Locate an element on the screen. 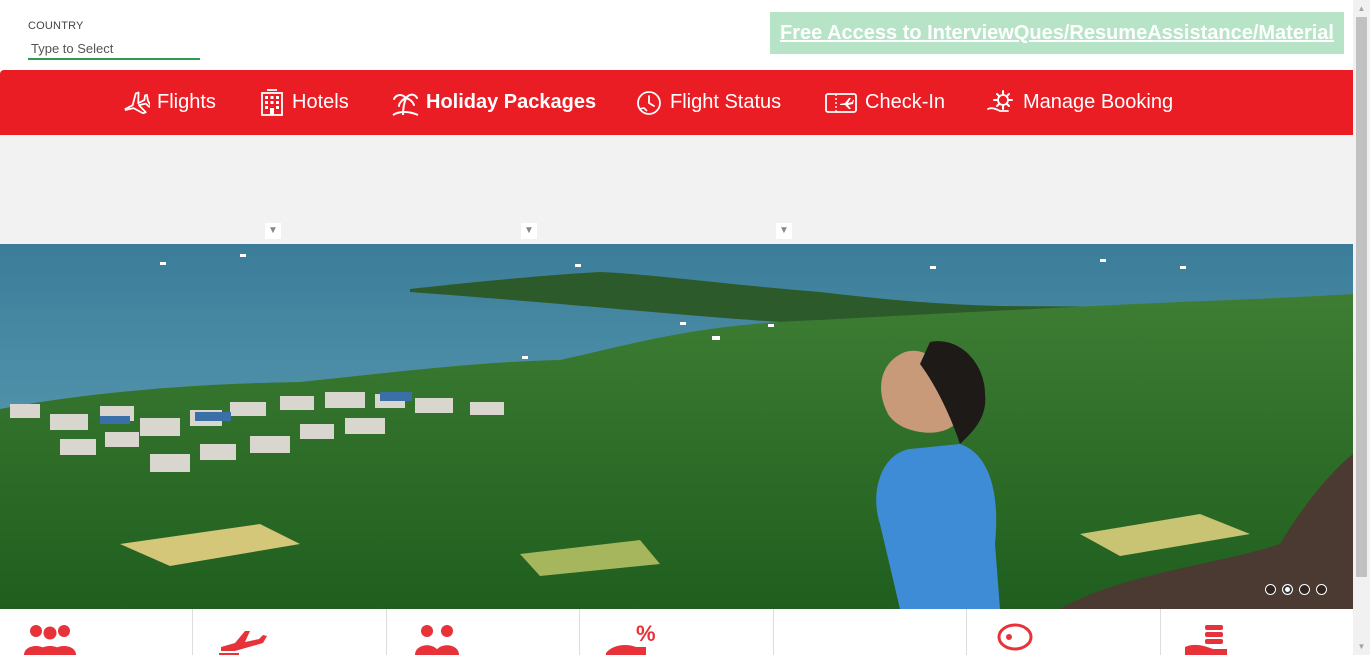 This screenshot has width=1370, height=655. ticket-icon is located at coordinates (841, 102).